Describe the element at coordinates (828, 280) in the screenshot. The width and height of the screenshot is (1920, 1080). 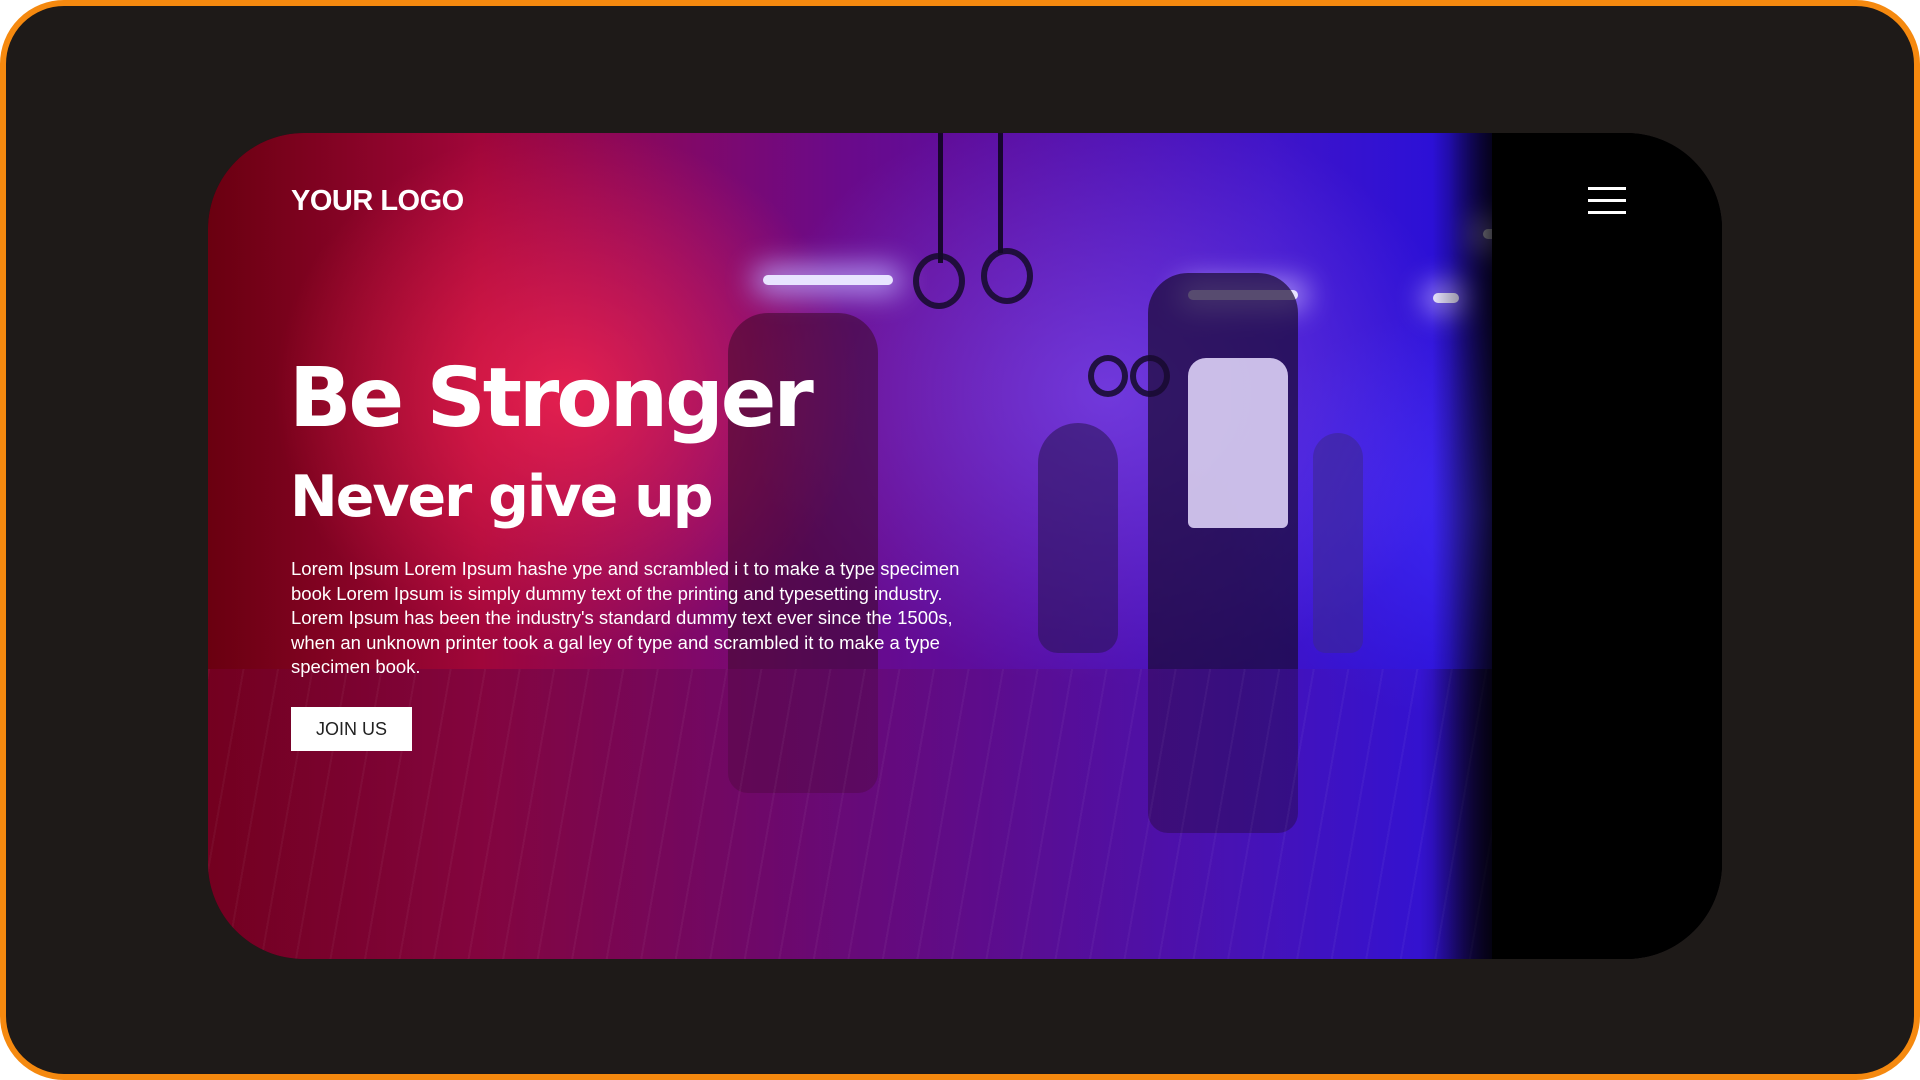
I see `ceiling-light` at that location.